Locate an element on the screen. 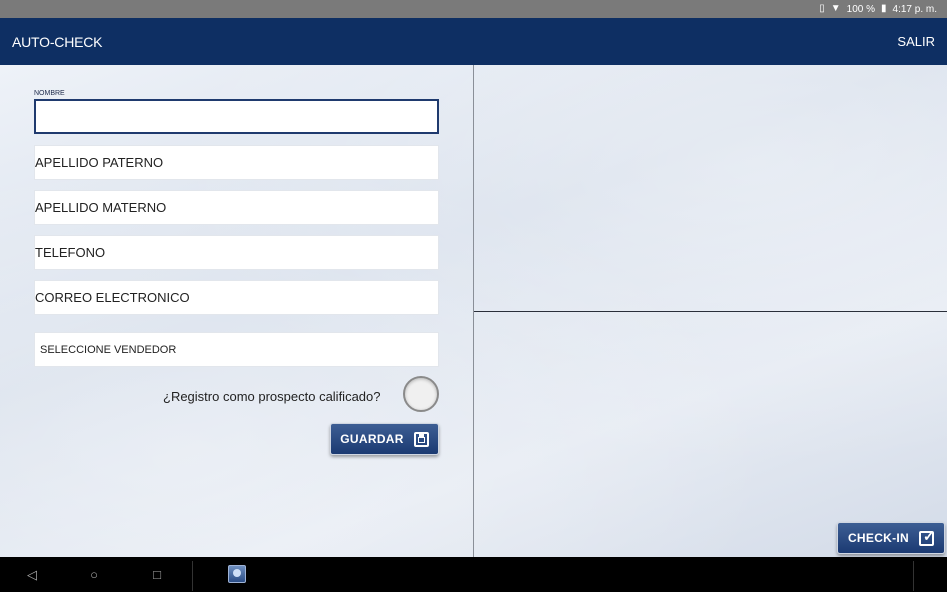 The image size is (947, 592). nombre-field is located at coordinates (236, 116).